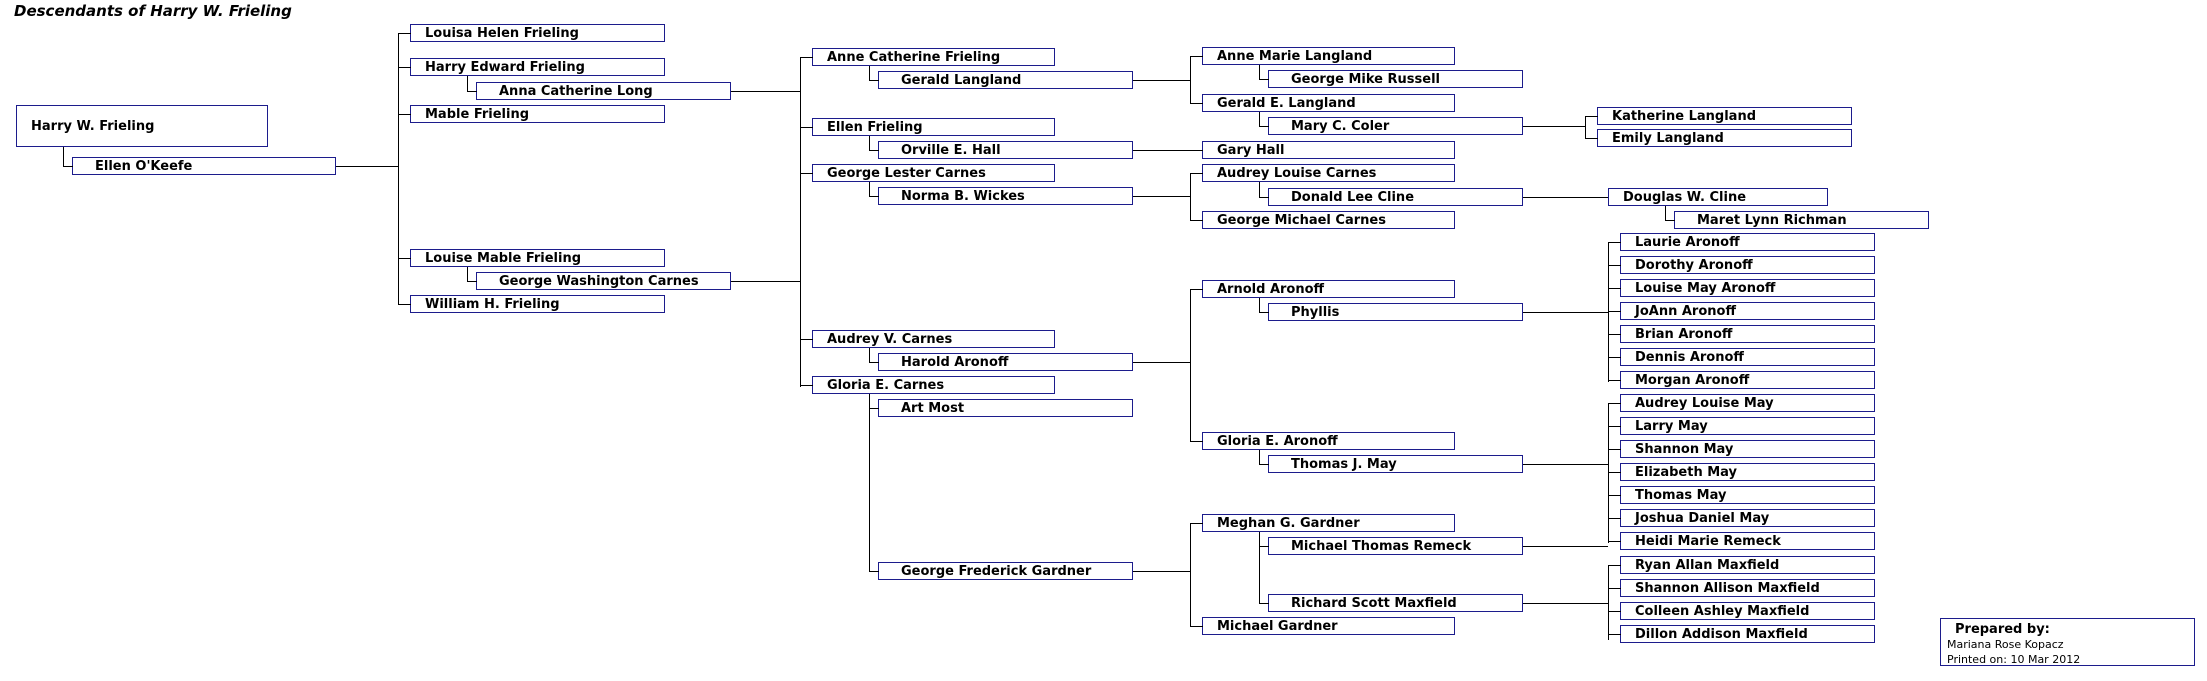  I want to click on person-box-gen2-spouse: Art Most, so click(1005, 408).